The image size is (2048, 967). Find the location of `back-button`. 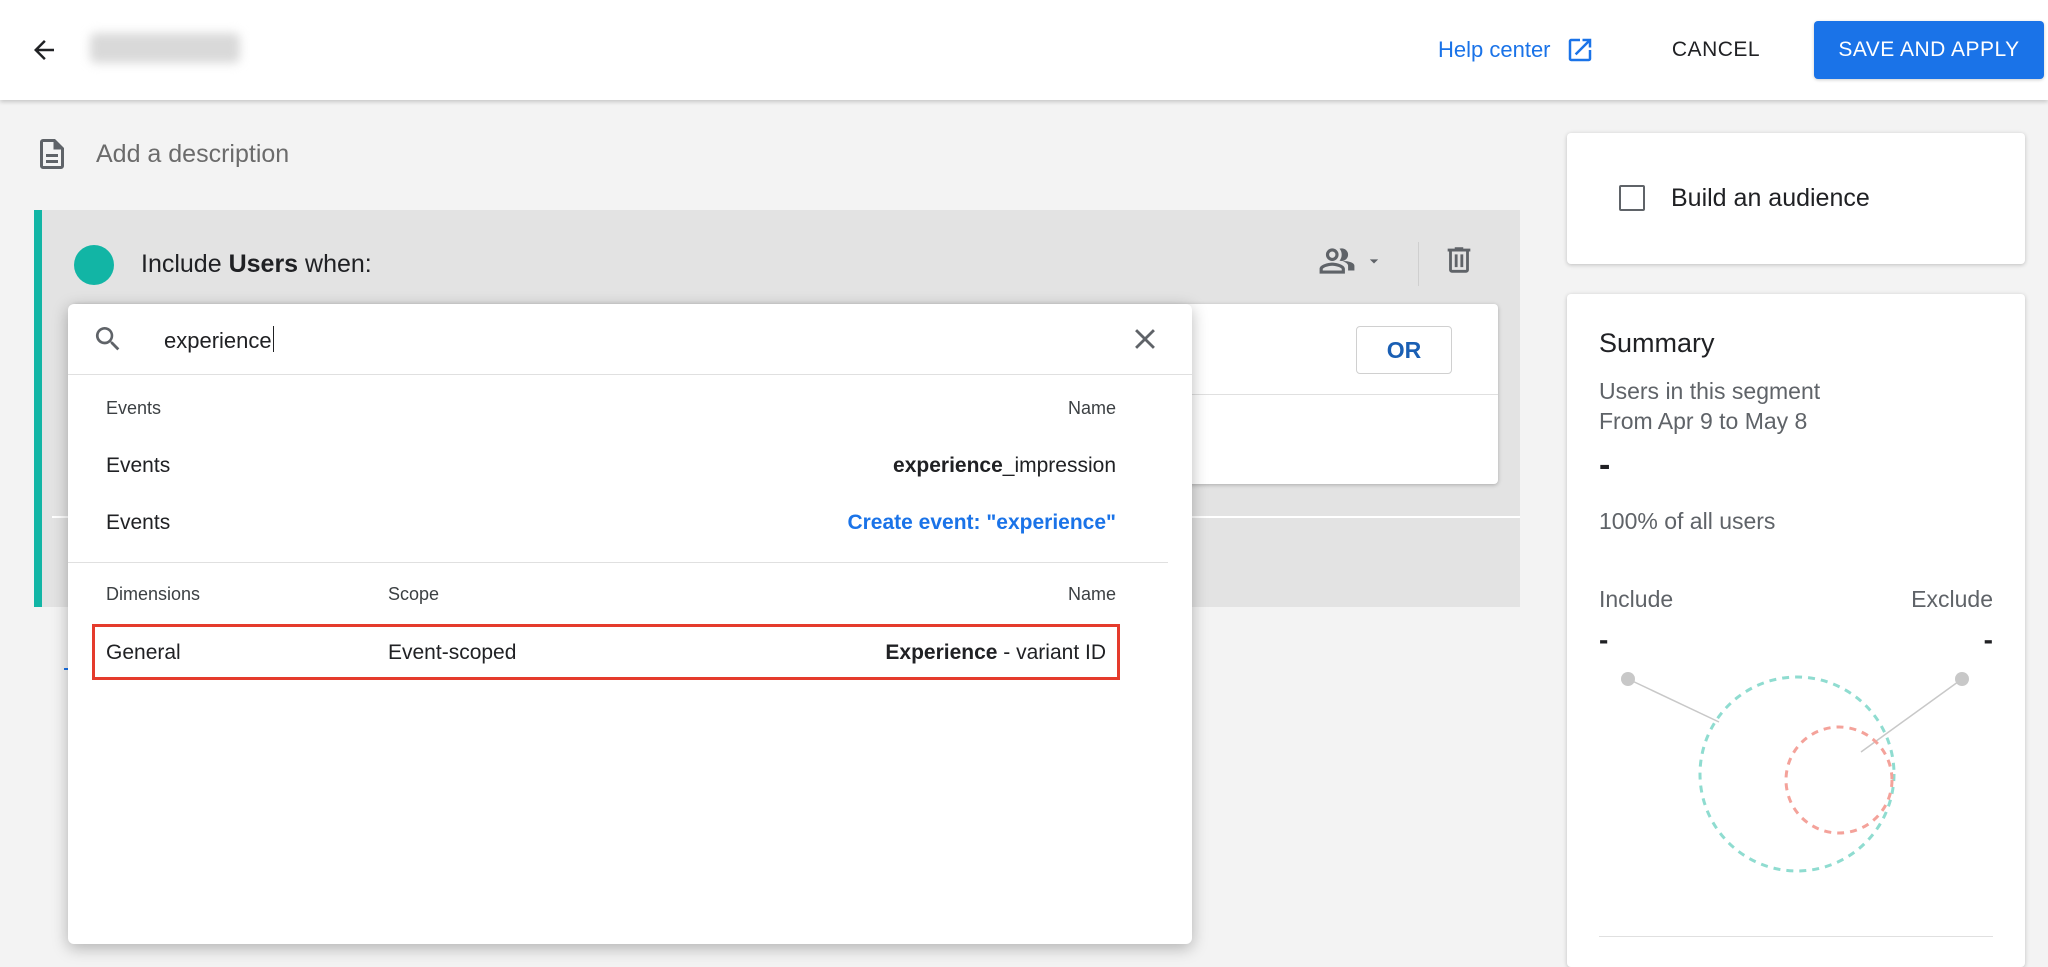

back-button is located at coordinates (44, 50).